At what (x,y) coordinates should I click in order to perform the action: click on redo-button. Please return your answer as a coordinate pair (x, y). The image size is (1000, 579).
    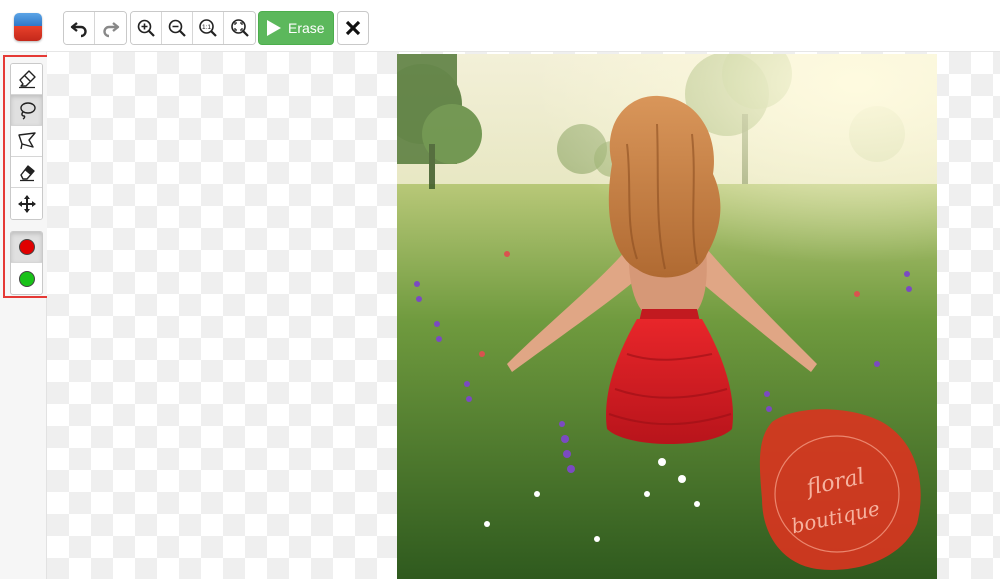
    Looking at the image, I should click on (110, 28).